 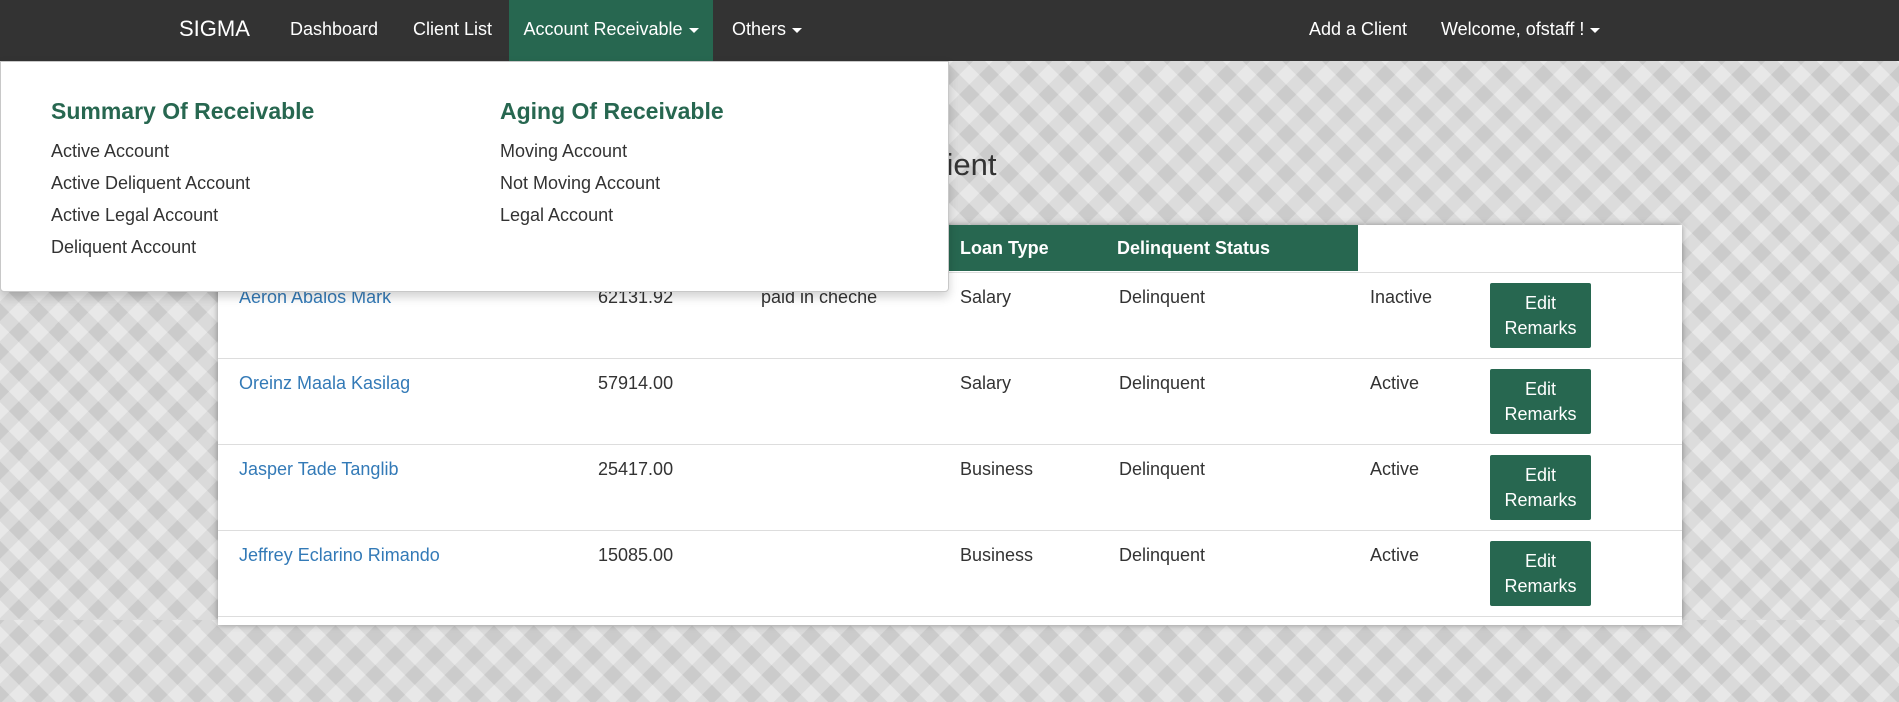 I want to click on header-delinquent-status: Delinquent Status, so click(x=1232, y=248).